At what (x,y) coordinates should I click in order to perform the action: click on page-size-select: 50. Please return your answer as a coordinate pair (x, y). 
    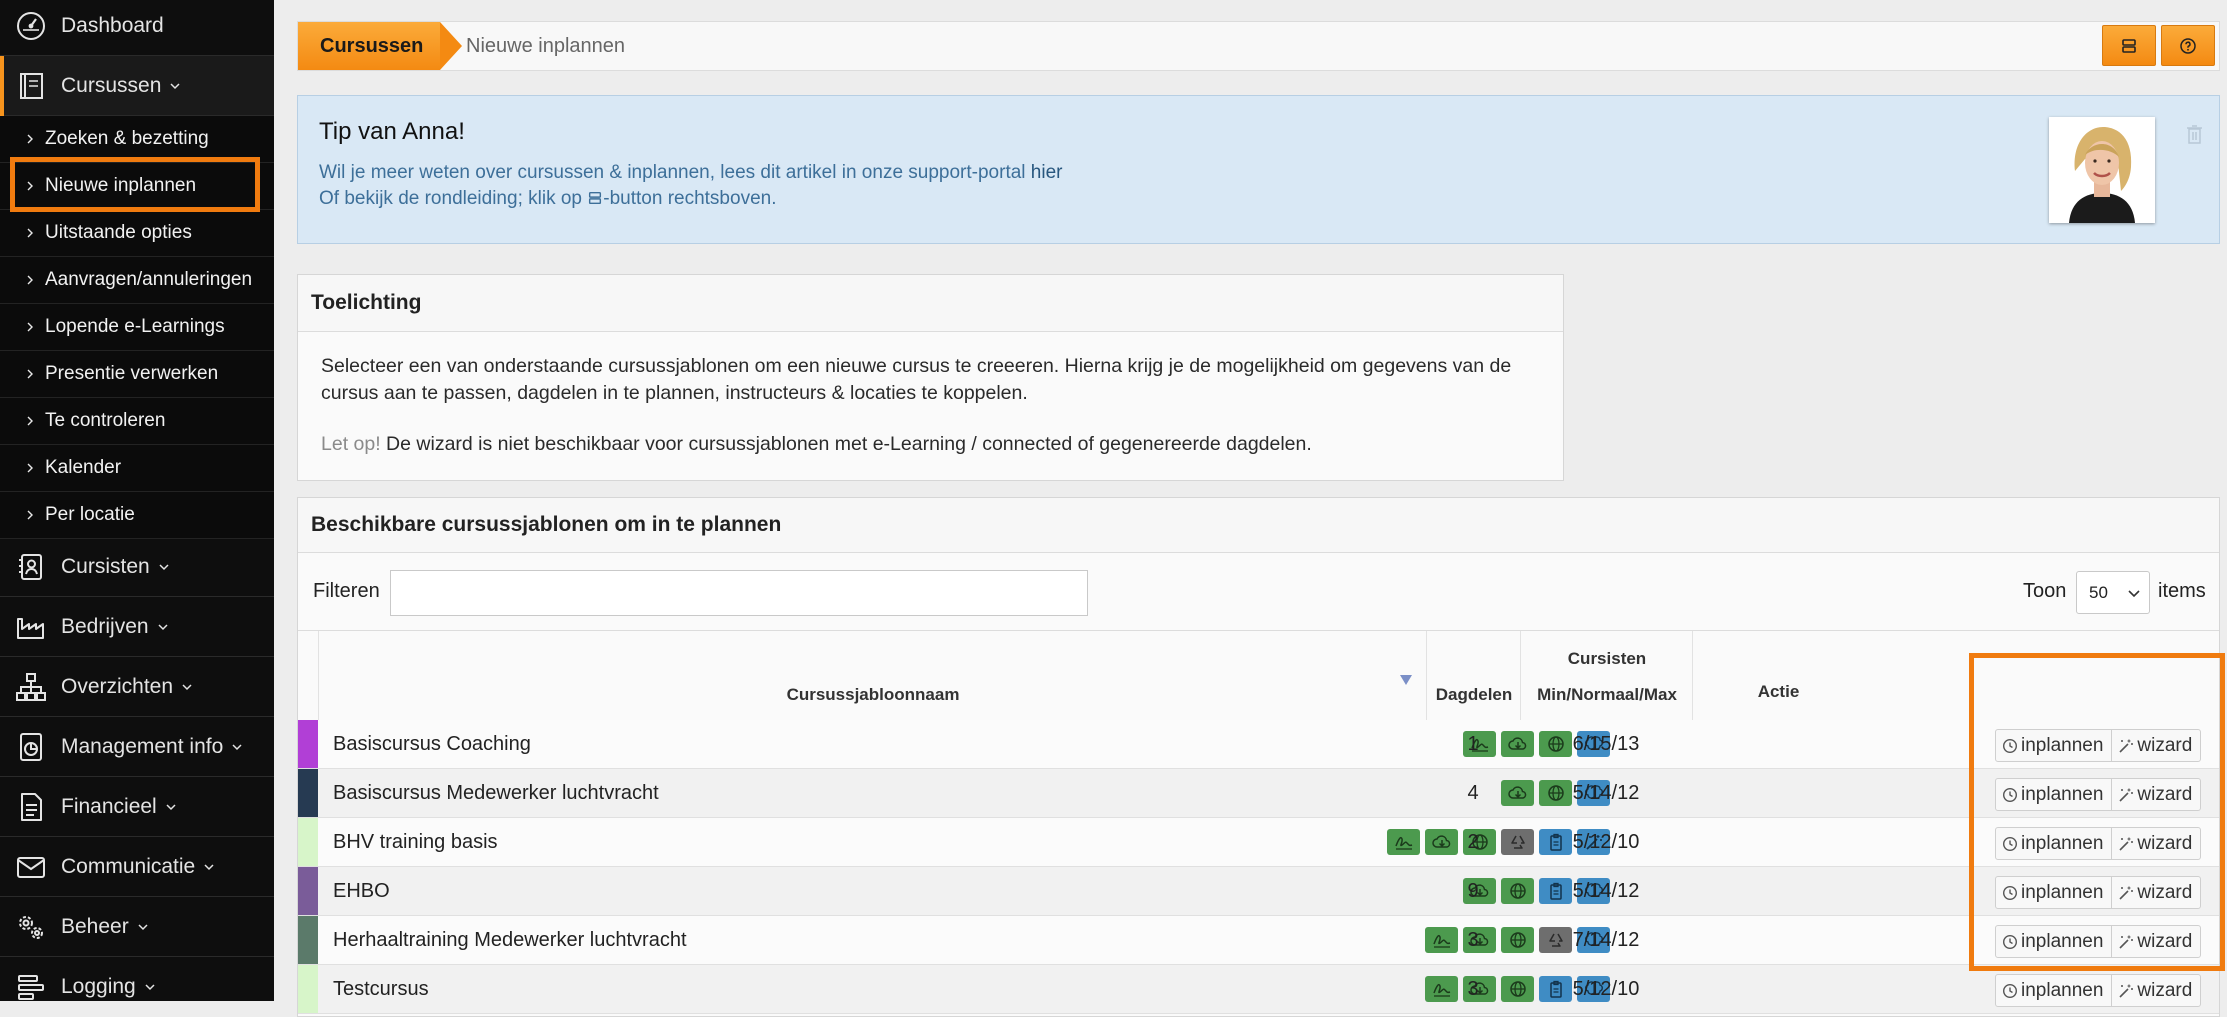
    Looking at the image, I should click on (2113, 592).